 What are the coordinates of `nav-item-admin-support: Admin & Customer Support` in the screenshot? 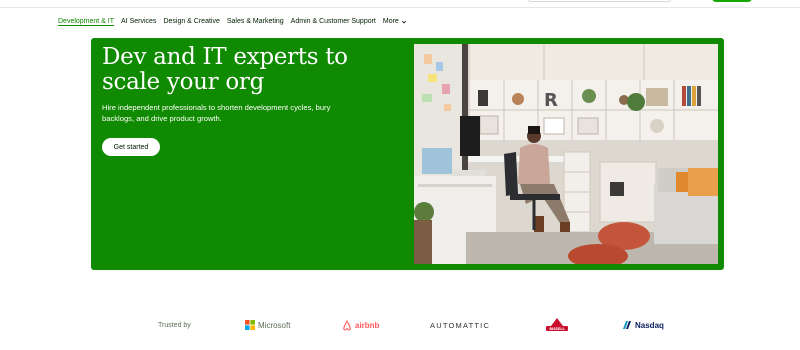 It's located at (333, 22).